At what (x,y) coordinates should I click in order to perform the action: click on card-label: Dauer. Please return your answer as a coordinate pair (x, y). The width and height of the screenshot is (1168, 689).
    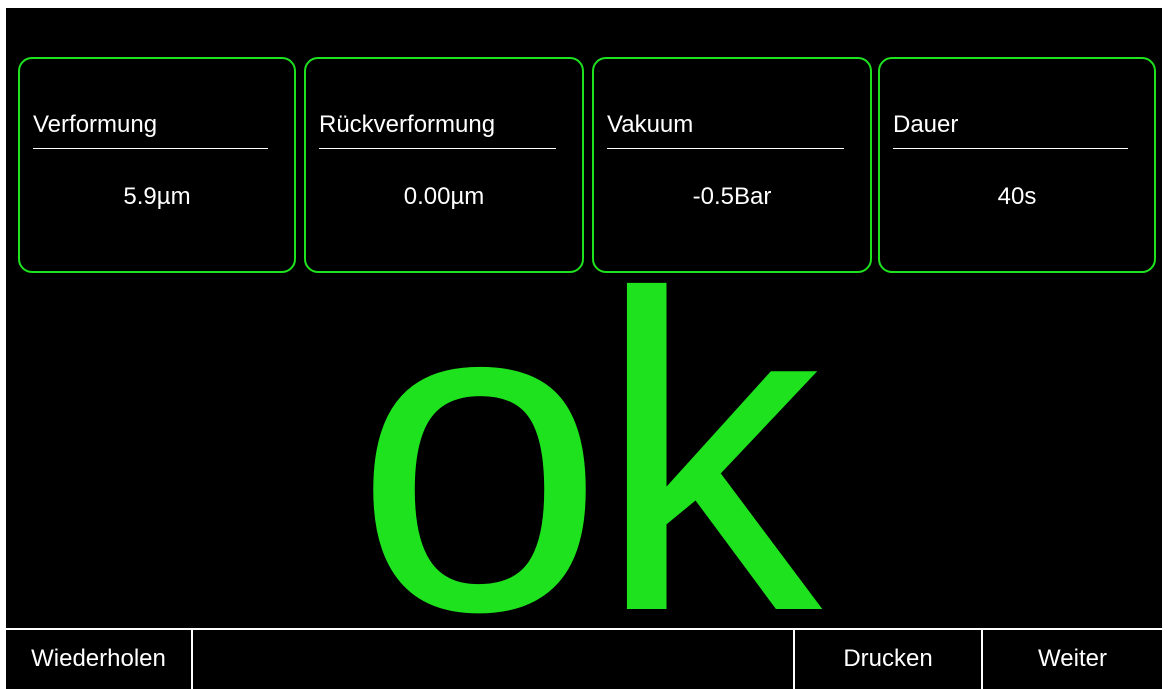
    Looking at the image, I should click on (1010, 130).